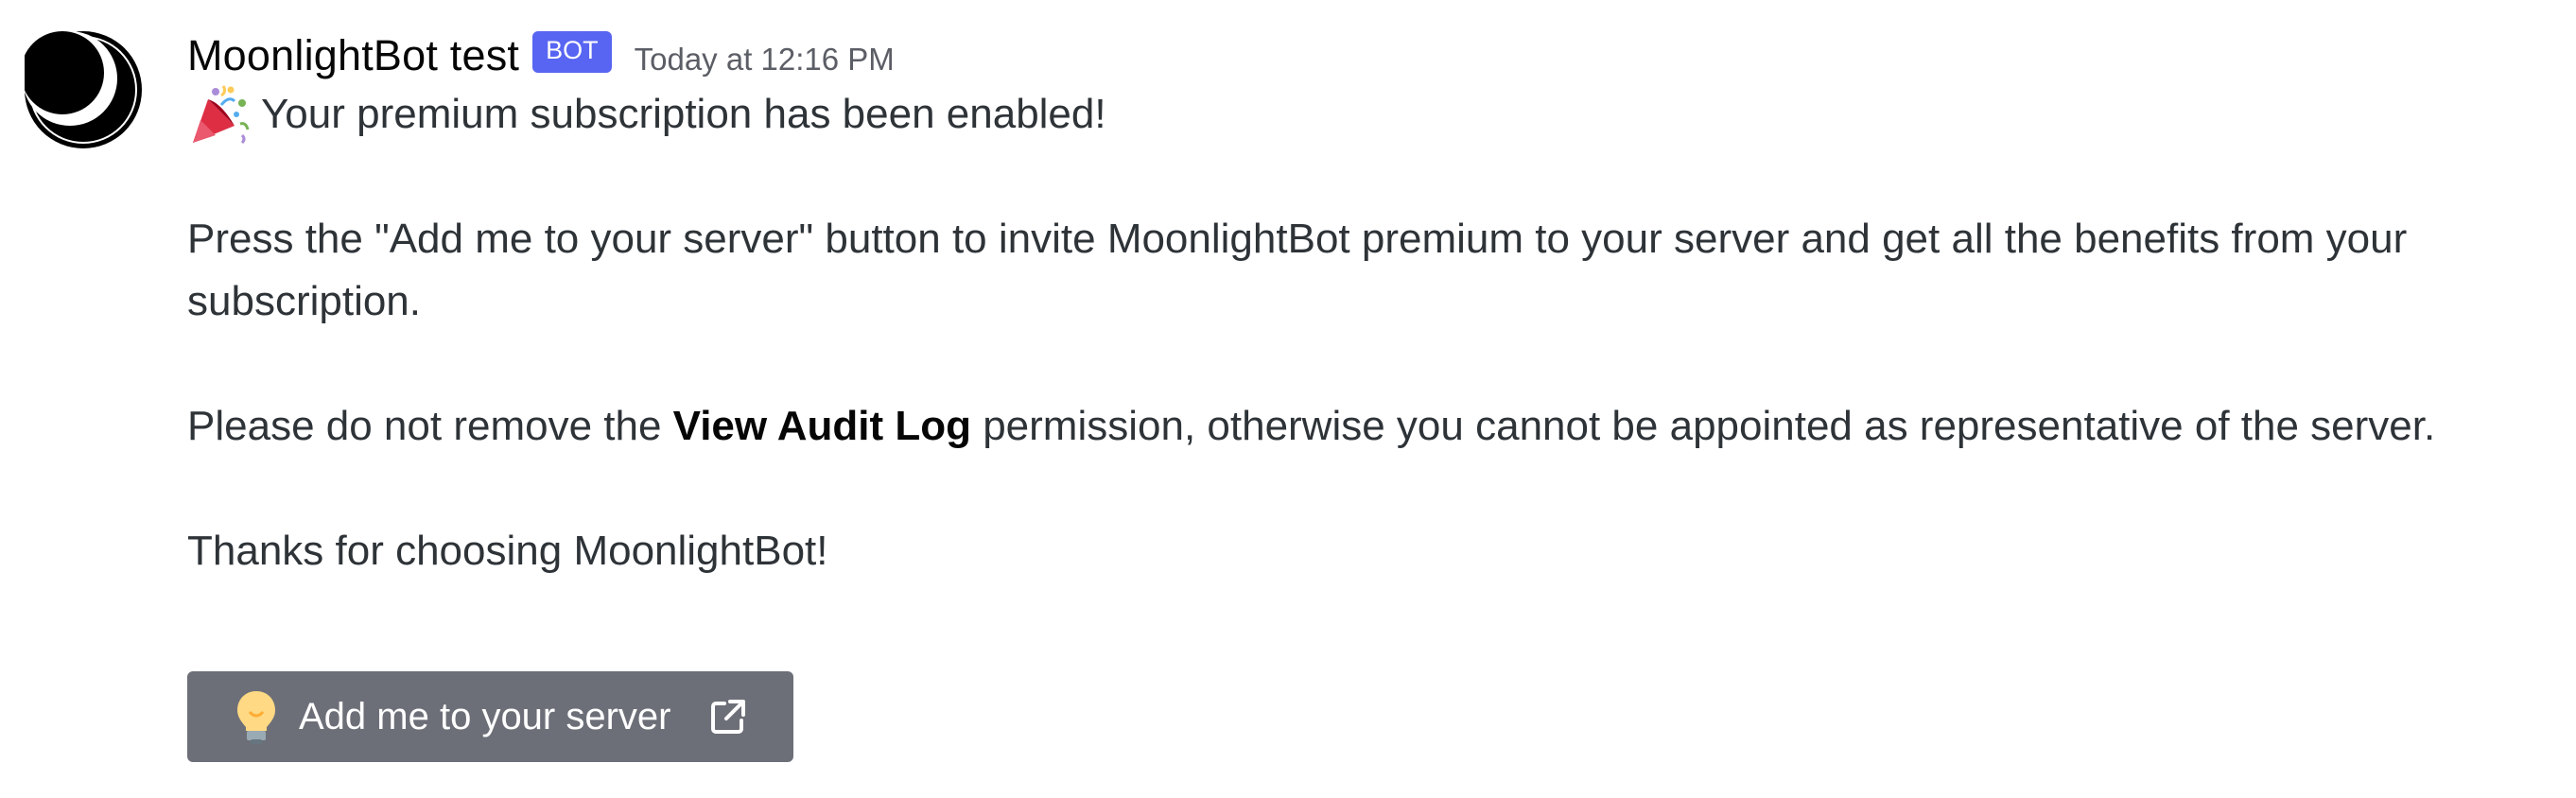  What do you see at coordinates (821, 426) in the screenshot?
I see `permission-name: View Audit Log` at bounding box center [821, 426].